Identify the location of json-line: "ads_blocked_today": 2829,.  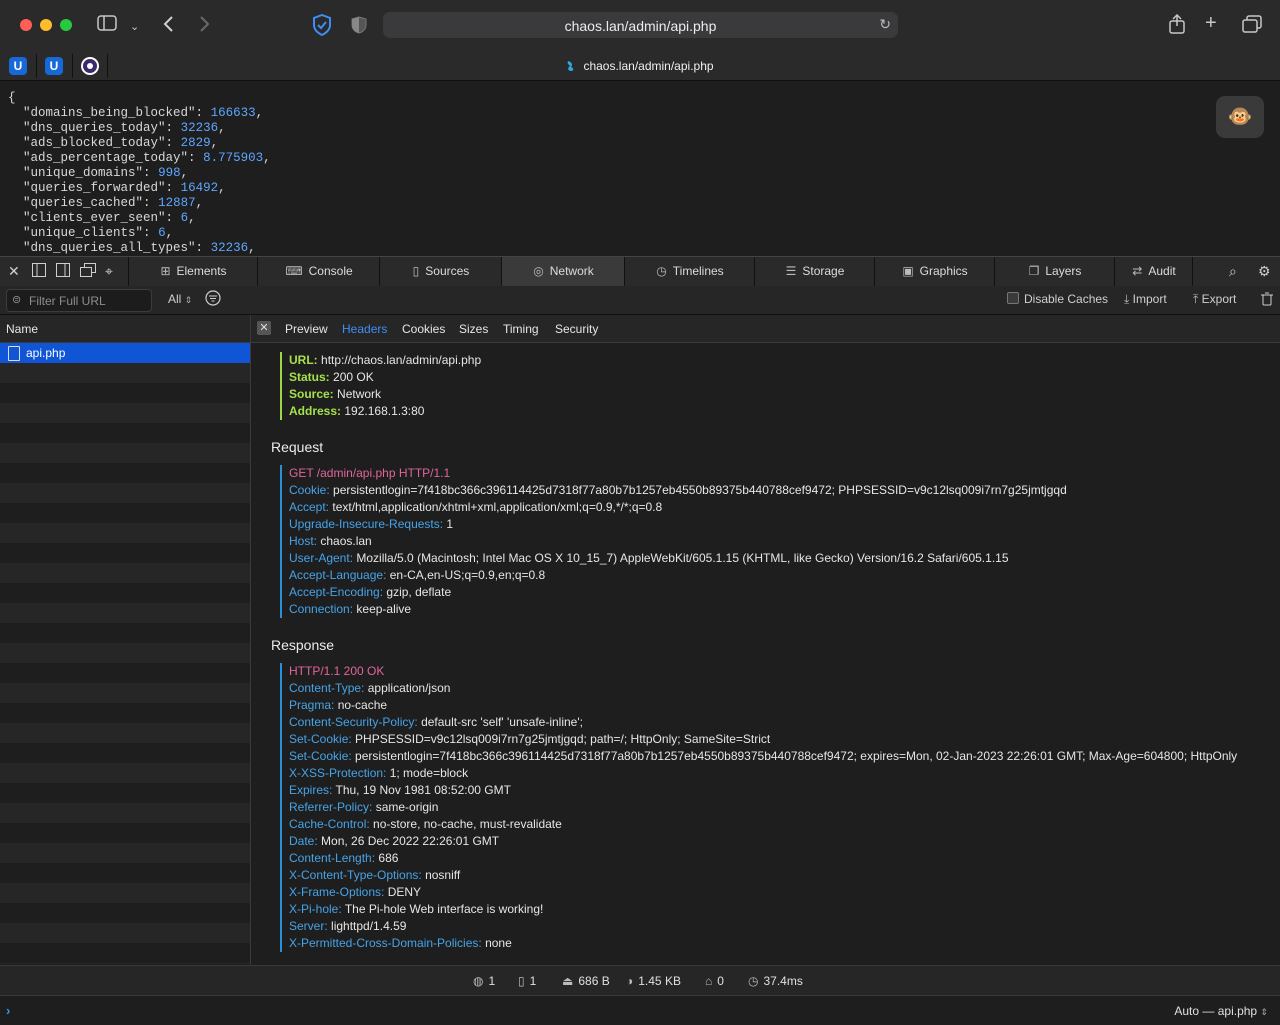
(121, 143).